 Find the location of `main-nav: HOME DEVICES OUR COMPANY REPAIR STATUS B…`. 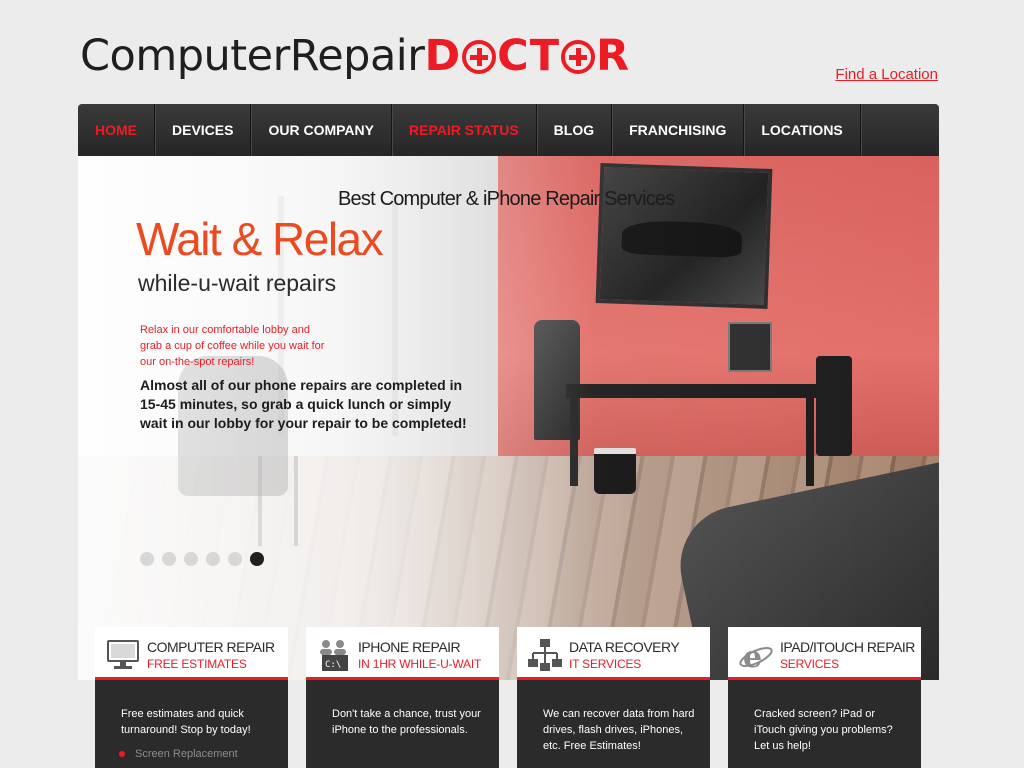

main-nav: HOME DEVICES OUR COMPANY REPAIR STATUS B… is located at coordinates (508, 130).